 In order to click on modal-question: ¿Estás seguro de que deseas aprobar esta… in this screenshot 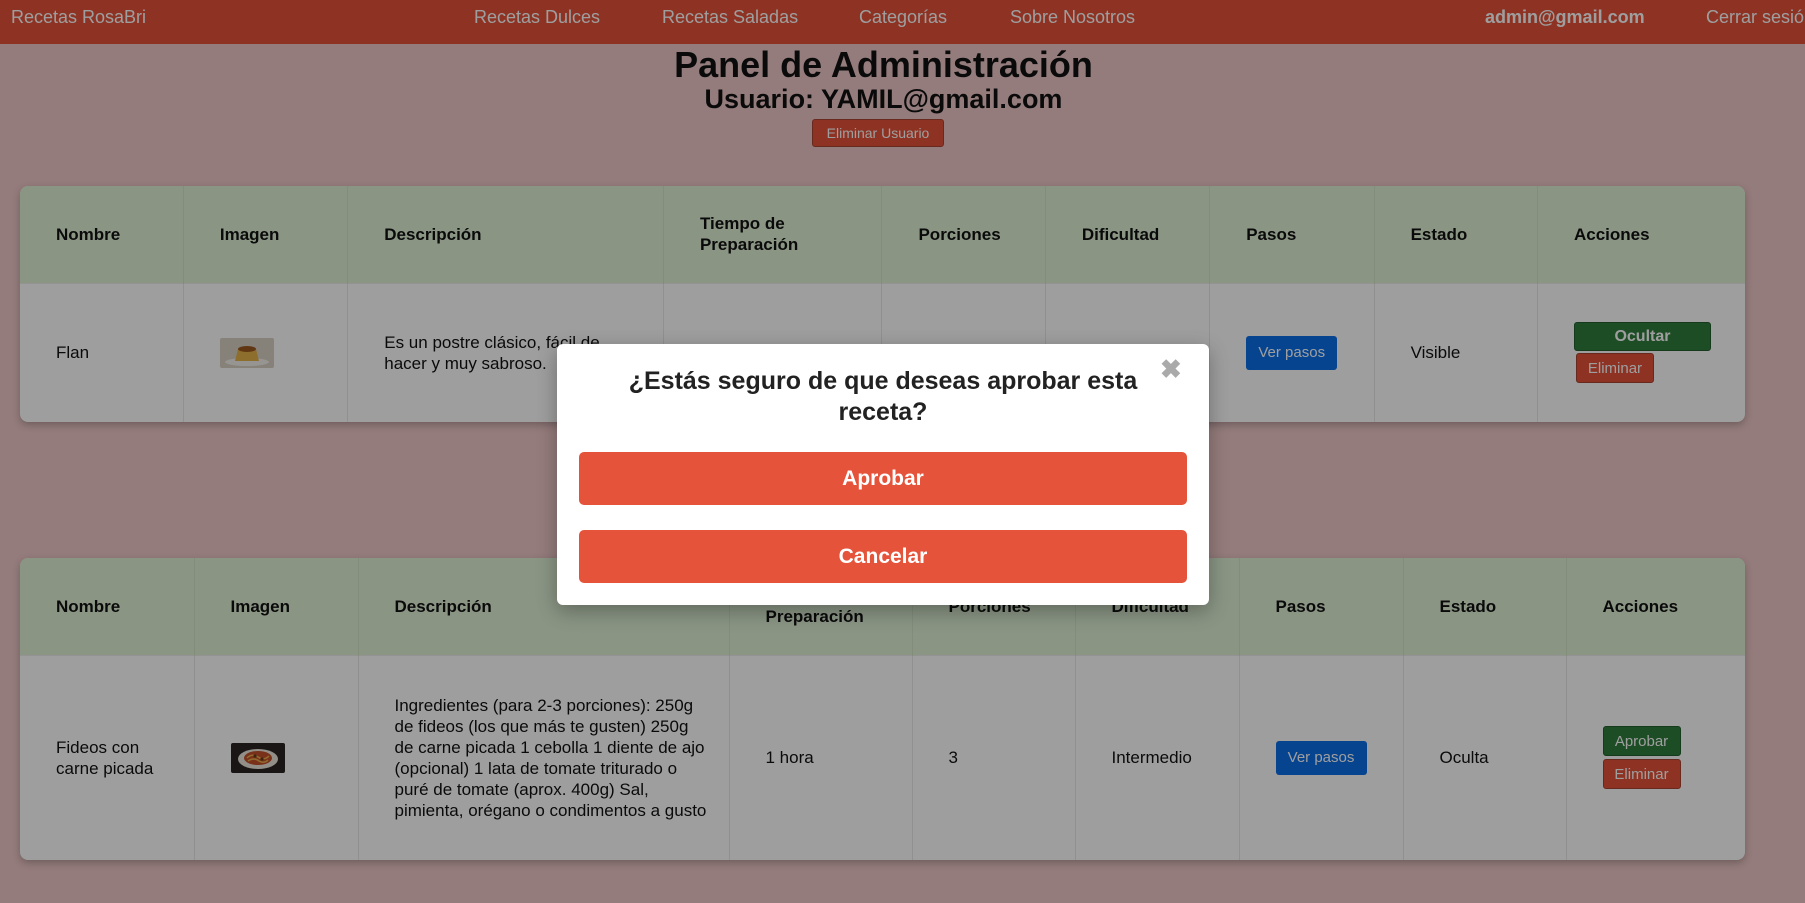, I will do `click(883, 396)`.